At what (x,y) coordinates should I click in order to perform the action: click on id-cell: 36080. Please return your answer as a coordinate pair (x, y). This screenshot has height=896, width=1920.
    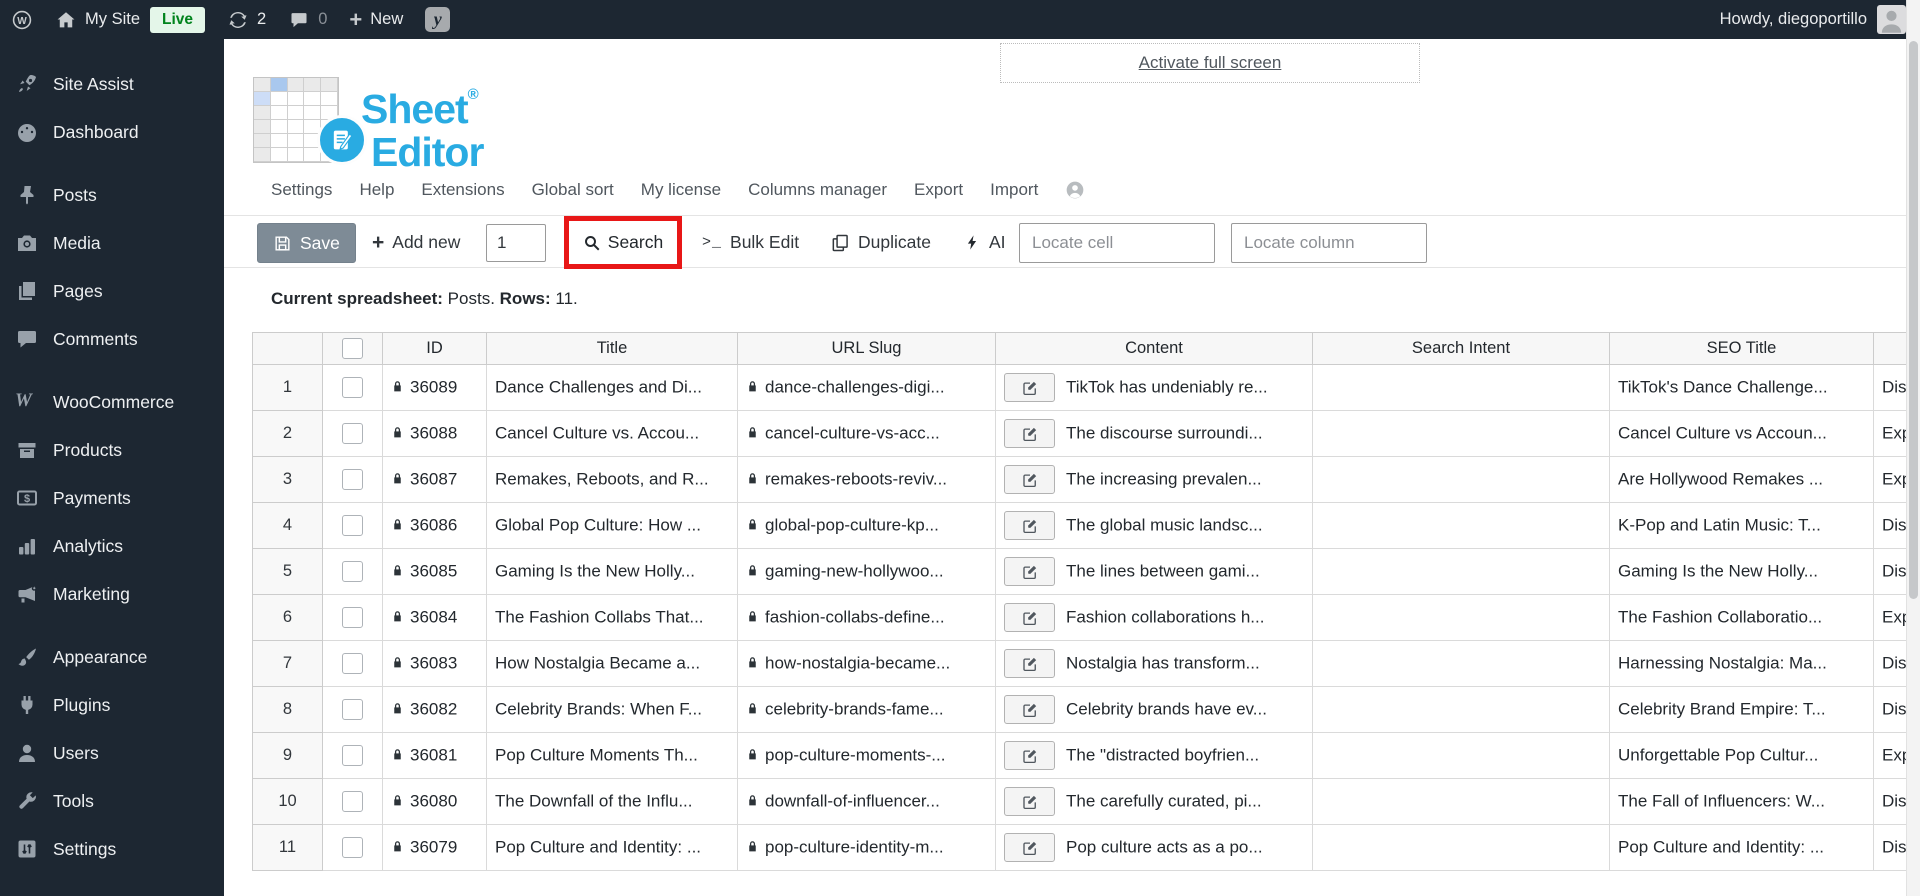
    Looking at the image, I should click on (434, 801).